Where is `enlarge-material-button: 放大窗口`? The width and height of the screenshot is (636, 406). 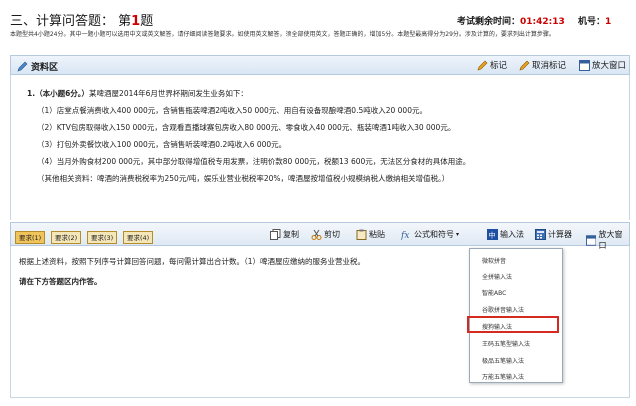 enlarge-material-button: 放大窗口 is located at coordinates (602, 65).